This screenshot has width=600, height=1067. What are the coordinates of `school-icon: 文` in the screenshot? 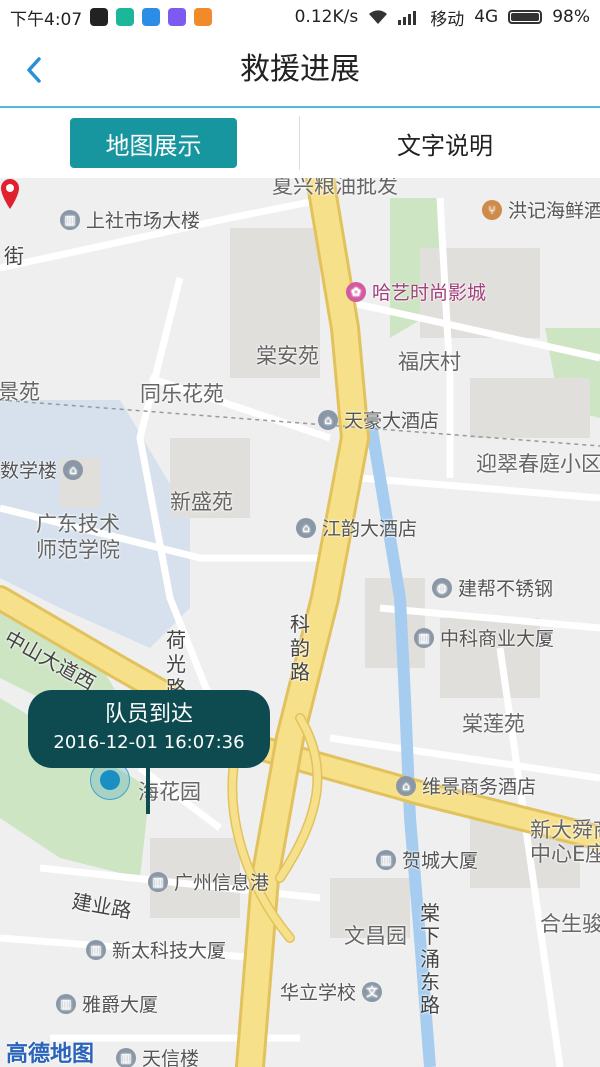 It's located at (372, 991).